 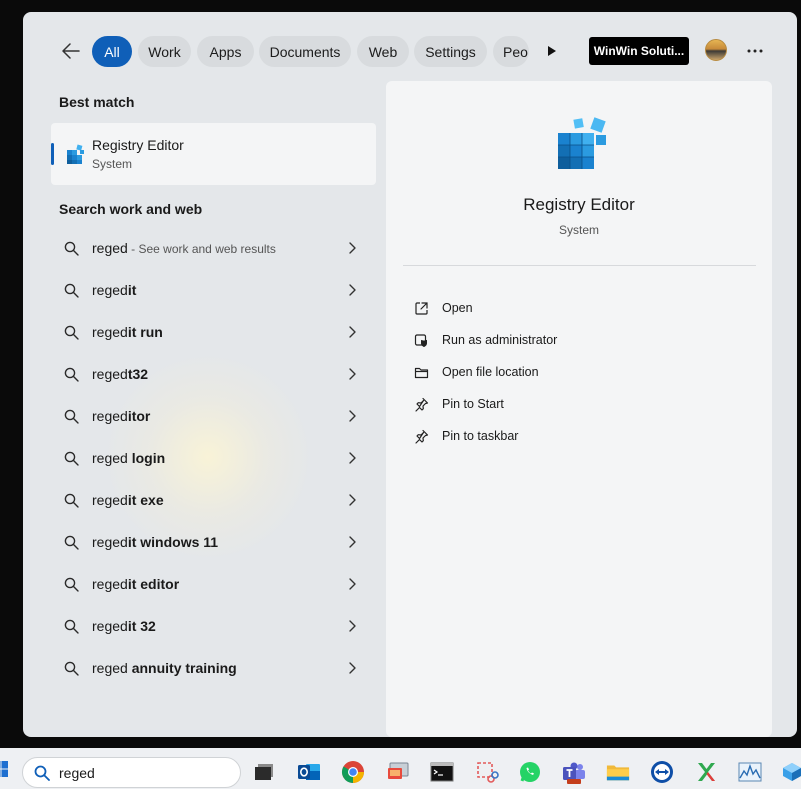 What do you see at coordinates (309, 772) in the screenshot?
I see `outlook-icon` at bounding box center [309, 772].